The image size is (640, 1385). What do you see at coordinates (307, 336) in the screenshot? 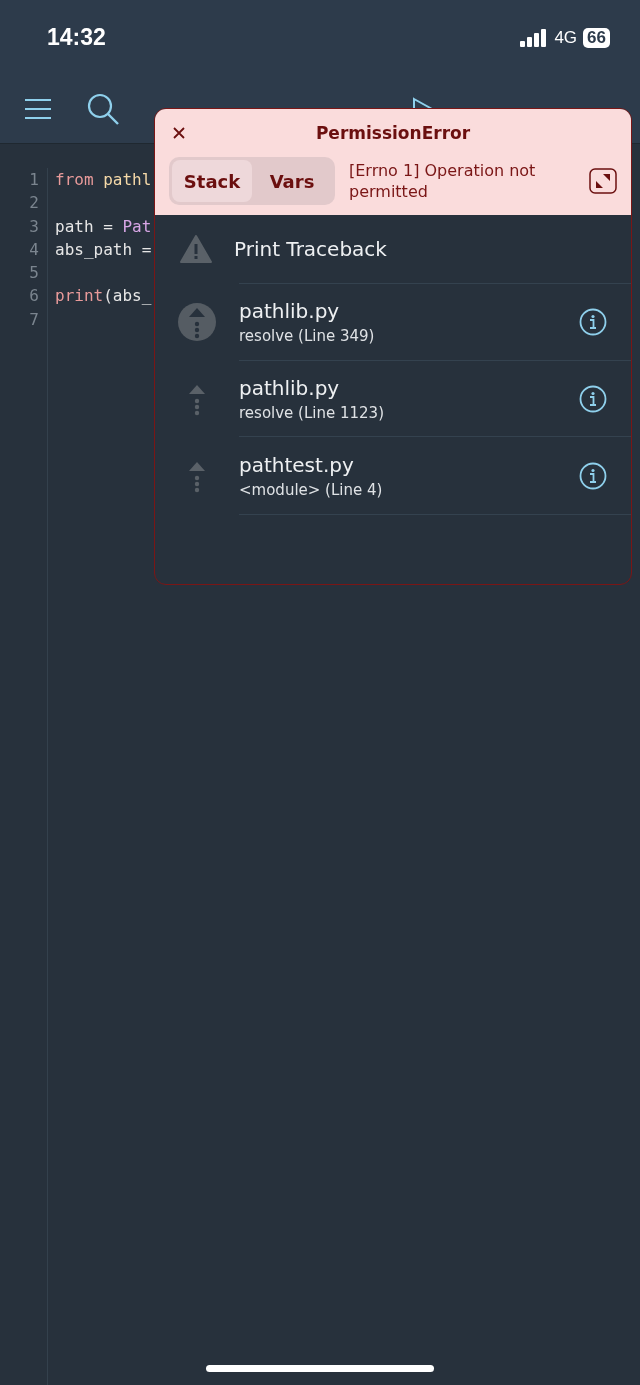
I see `frame-location: resolve (Line 349)` at bounding box center [307, 336].